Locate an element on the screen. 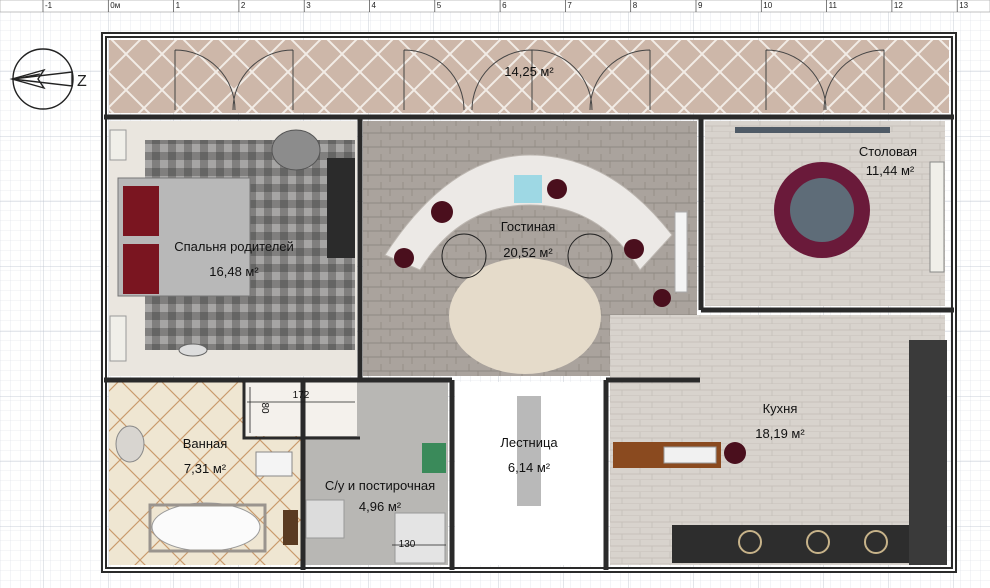 Image resolution: width=990 pixels, height=588 pixels. top-ruler: -1 0м 1 2 3 4 5 6 7 8 9 10 11 12 13 is located at coordinates (495, 6).